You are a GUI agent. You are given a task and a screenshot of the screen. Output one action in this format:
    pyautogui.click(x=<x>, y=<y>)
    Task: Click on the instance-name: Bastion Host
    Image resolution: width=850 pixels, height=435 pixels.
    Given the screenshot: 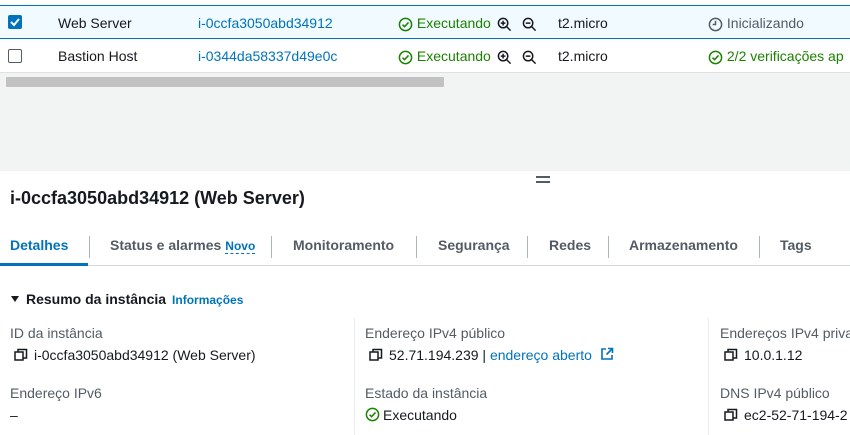 What is the action you would take?
    pyautogui.click(x=98, y=56)
    